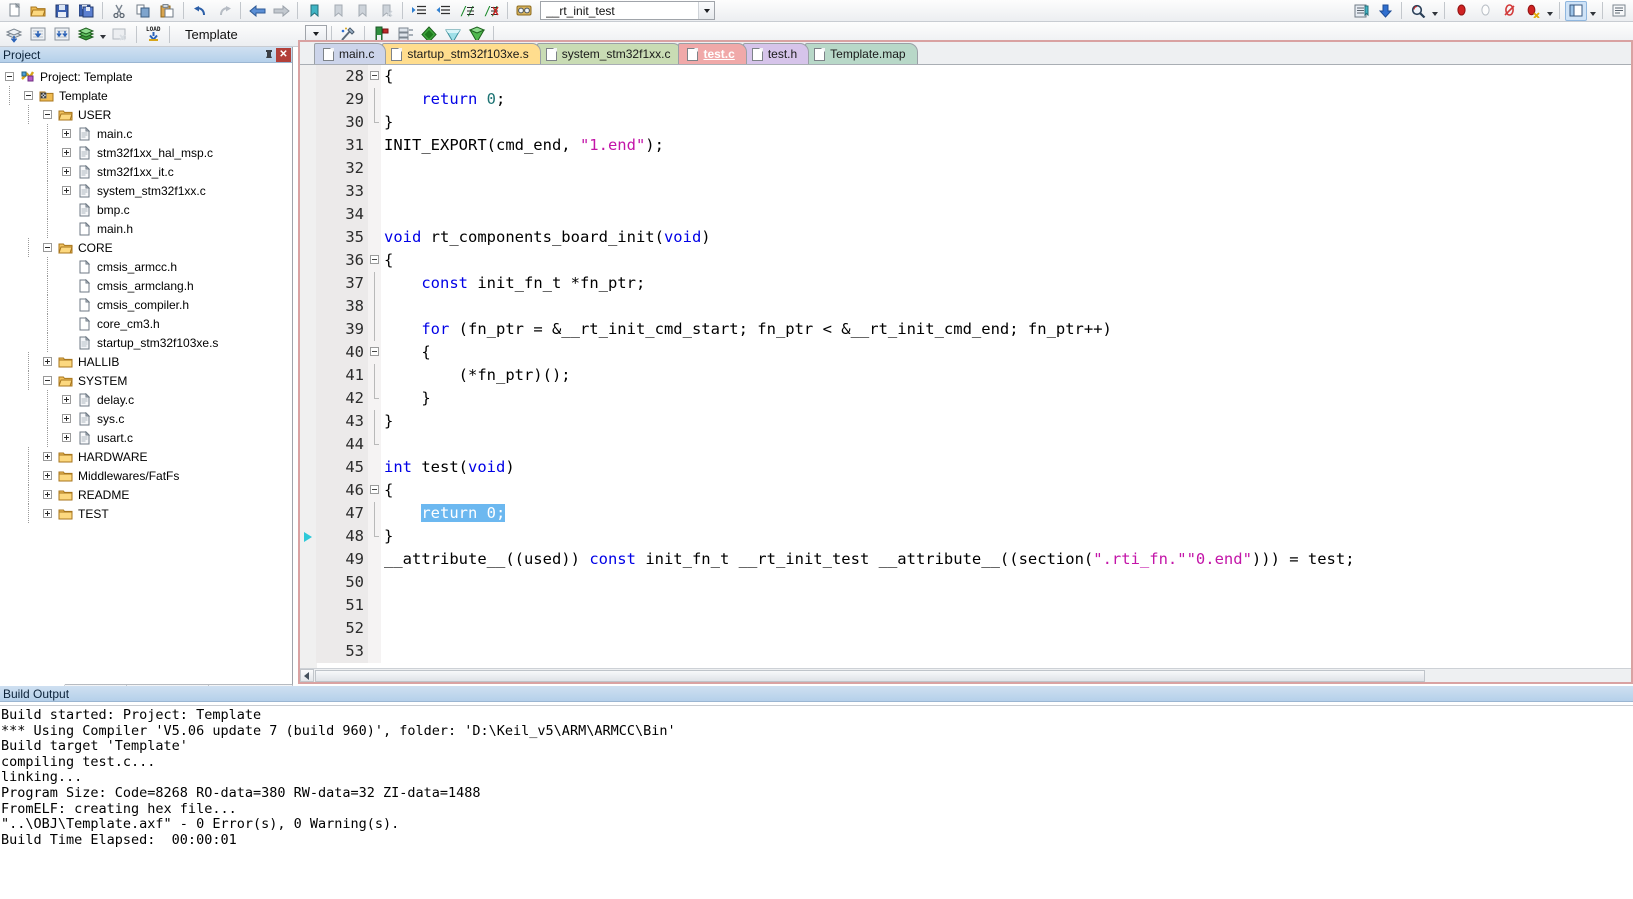  What do you see at coordinates (405, 352) in the screenshot?
I see `code-text: {` at bounding box center [405, 352].